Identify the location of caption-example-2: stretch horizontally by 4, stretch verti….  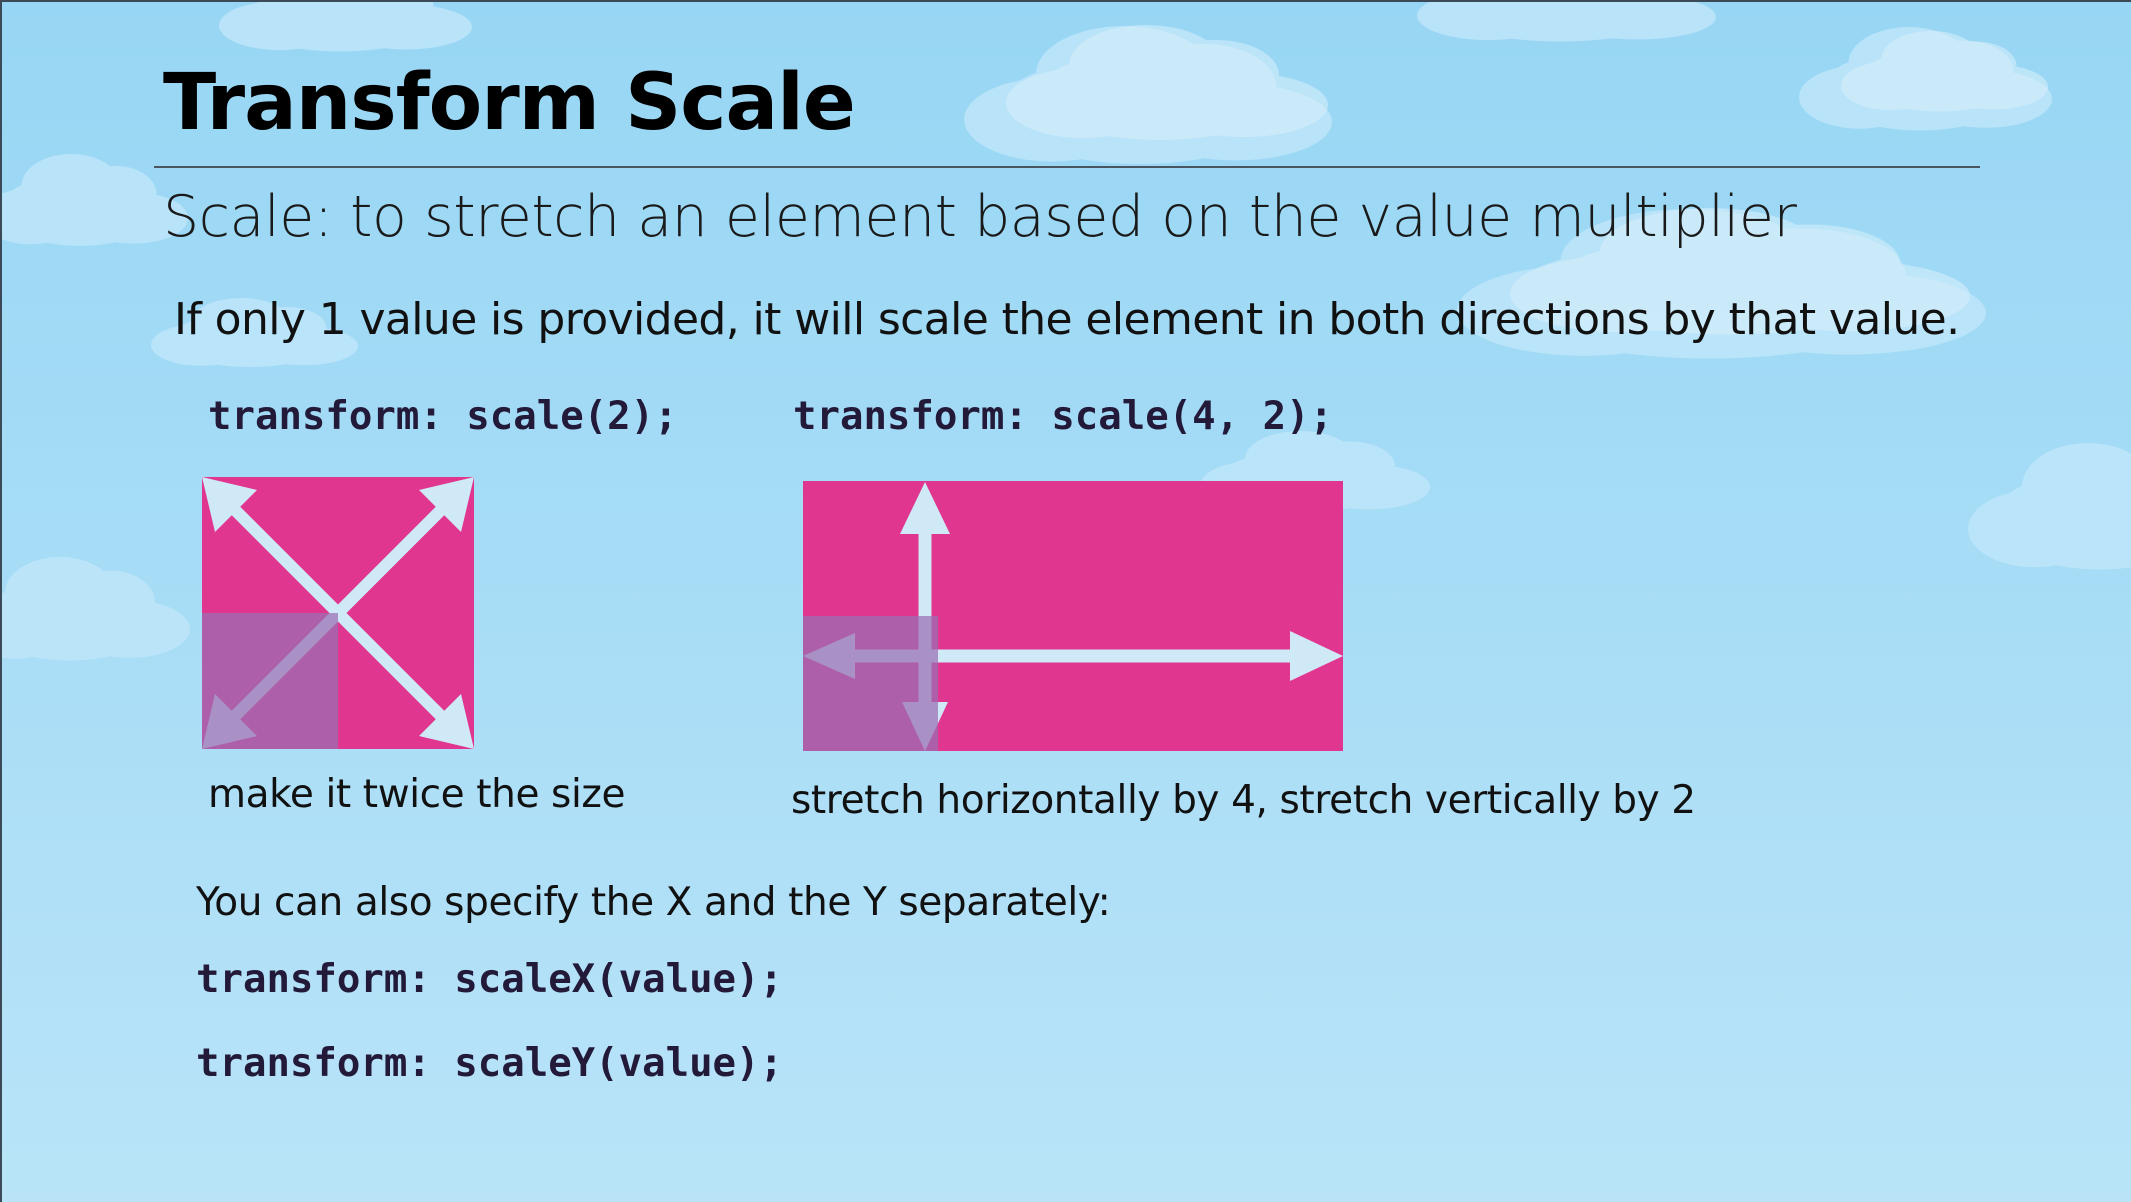
(1243, 800).